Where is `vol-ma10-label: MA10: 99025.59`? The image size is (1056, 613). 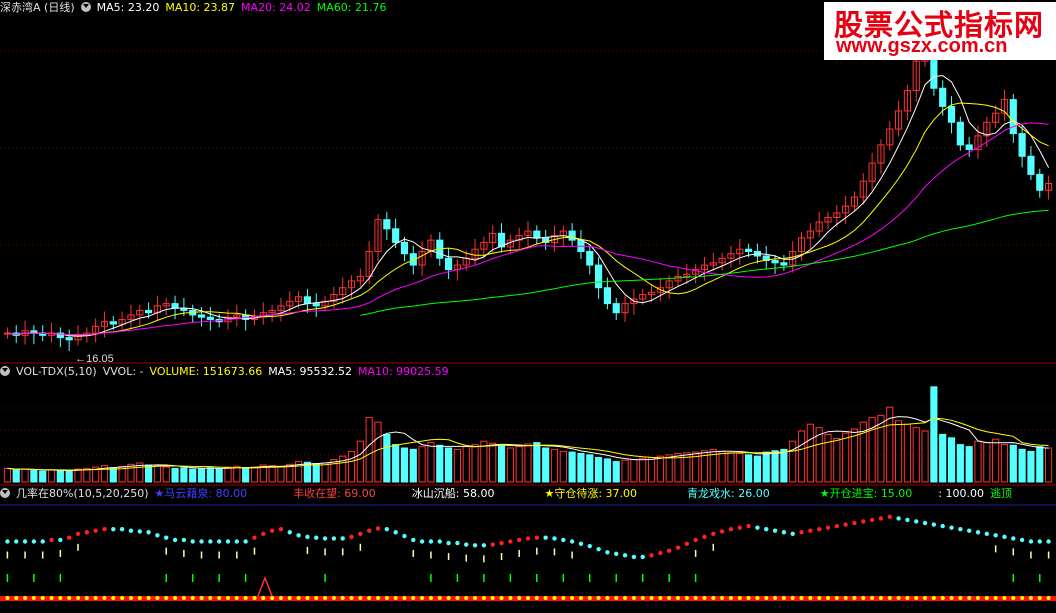
vol-ma10-label: MA10: 99025.59 is located at coordinates (403, 371).